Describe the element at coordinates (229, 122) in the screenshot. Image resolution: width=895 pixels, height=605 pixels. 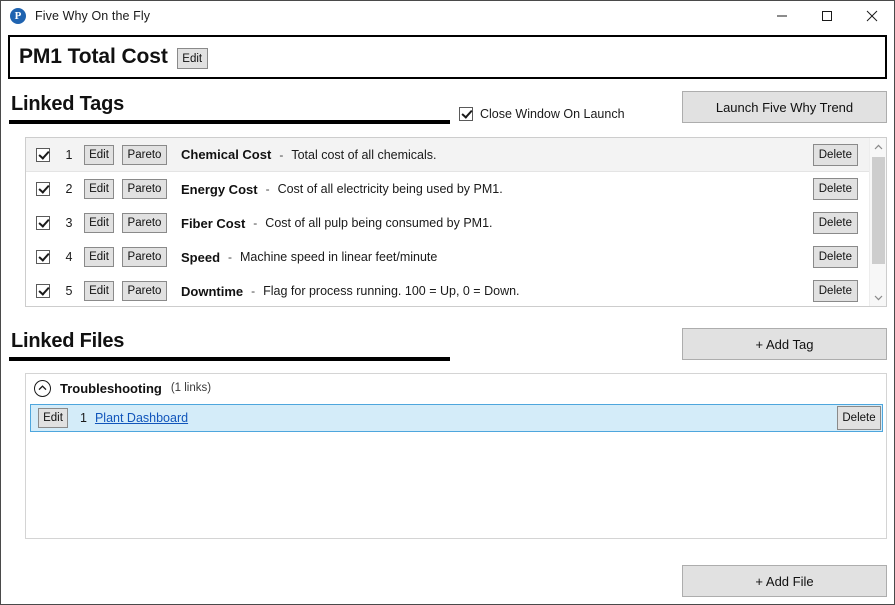
I see `linked-tags-rule` at that location.